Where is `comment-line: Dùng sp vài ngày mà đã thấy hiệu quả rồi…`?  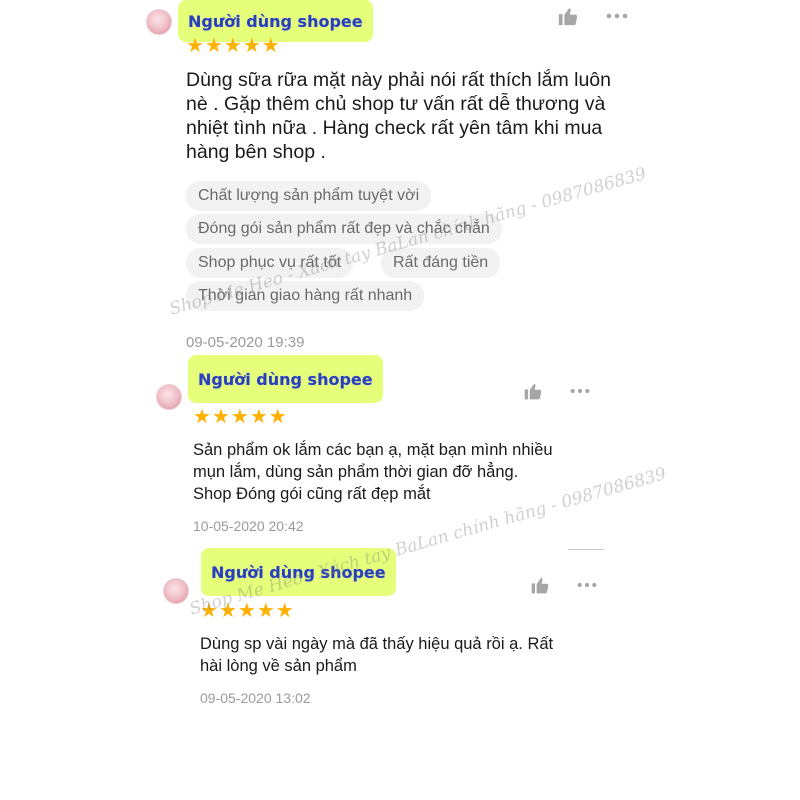
comment-line: Dùng sp vài ngày mà đã thấy hiệu quả rồi… is located at coordinates (377, 644).